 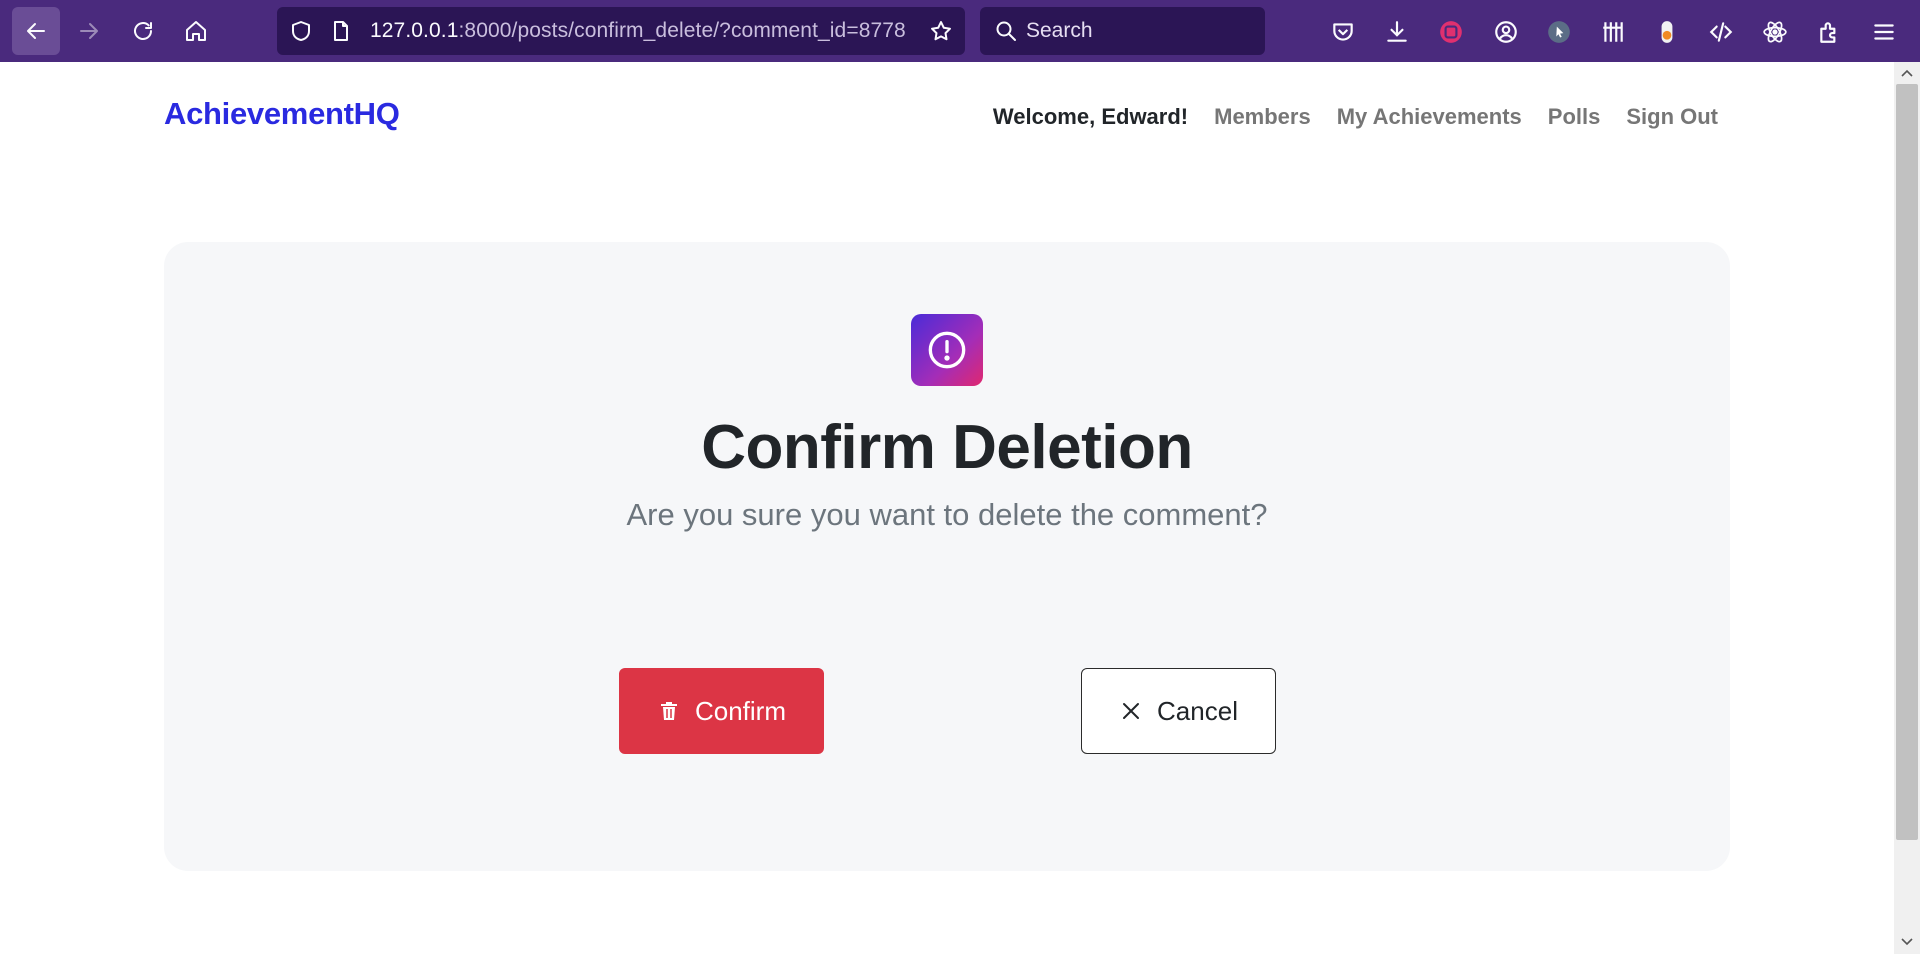 What do you see at coordinates (669, 711) in the screenshot?
I see `trash-icon` at bounding box center [669, 711].